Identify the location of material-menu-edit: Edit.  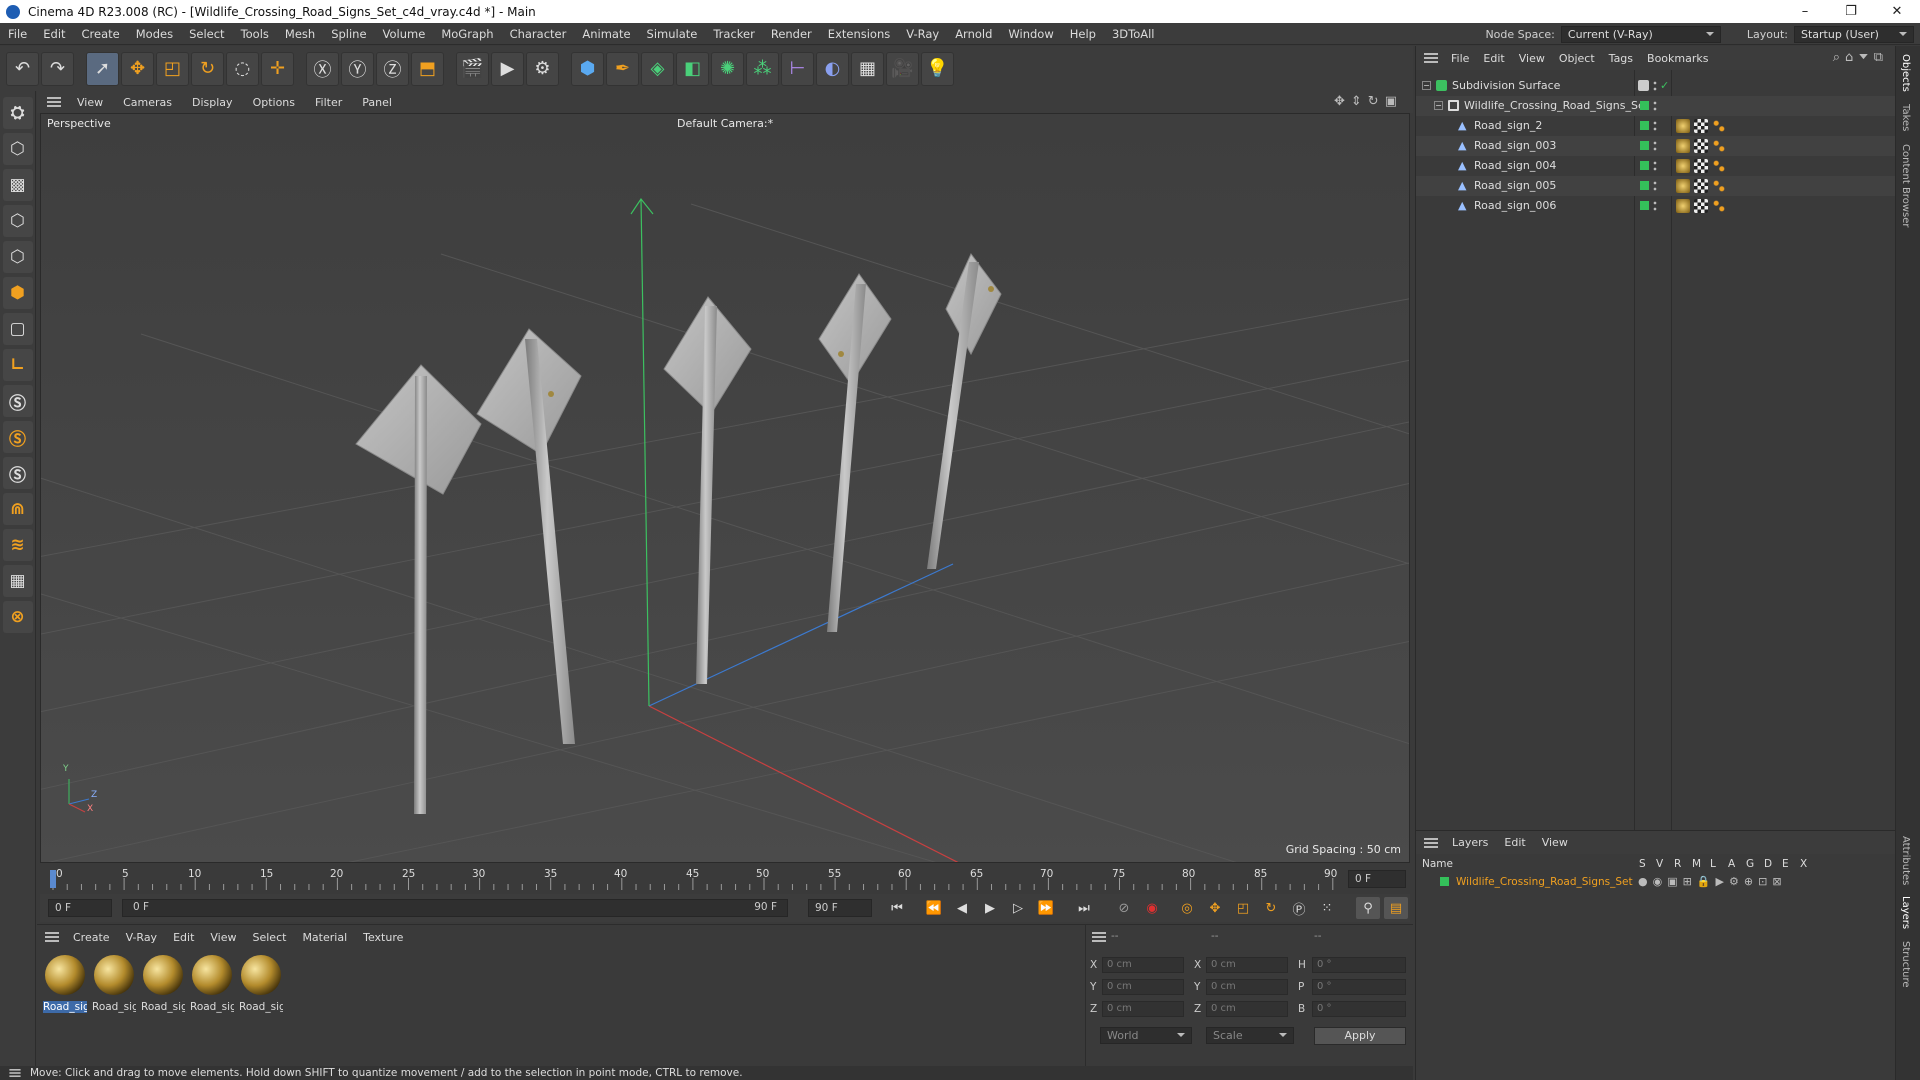
(183, 937).